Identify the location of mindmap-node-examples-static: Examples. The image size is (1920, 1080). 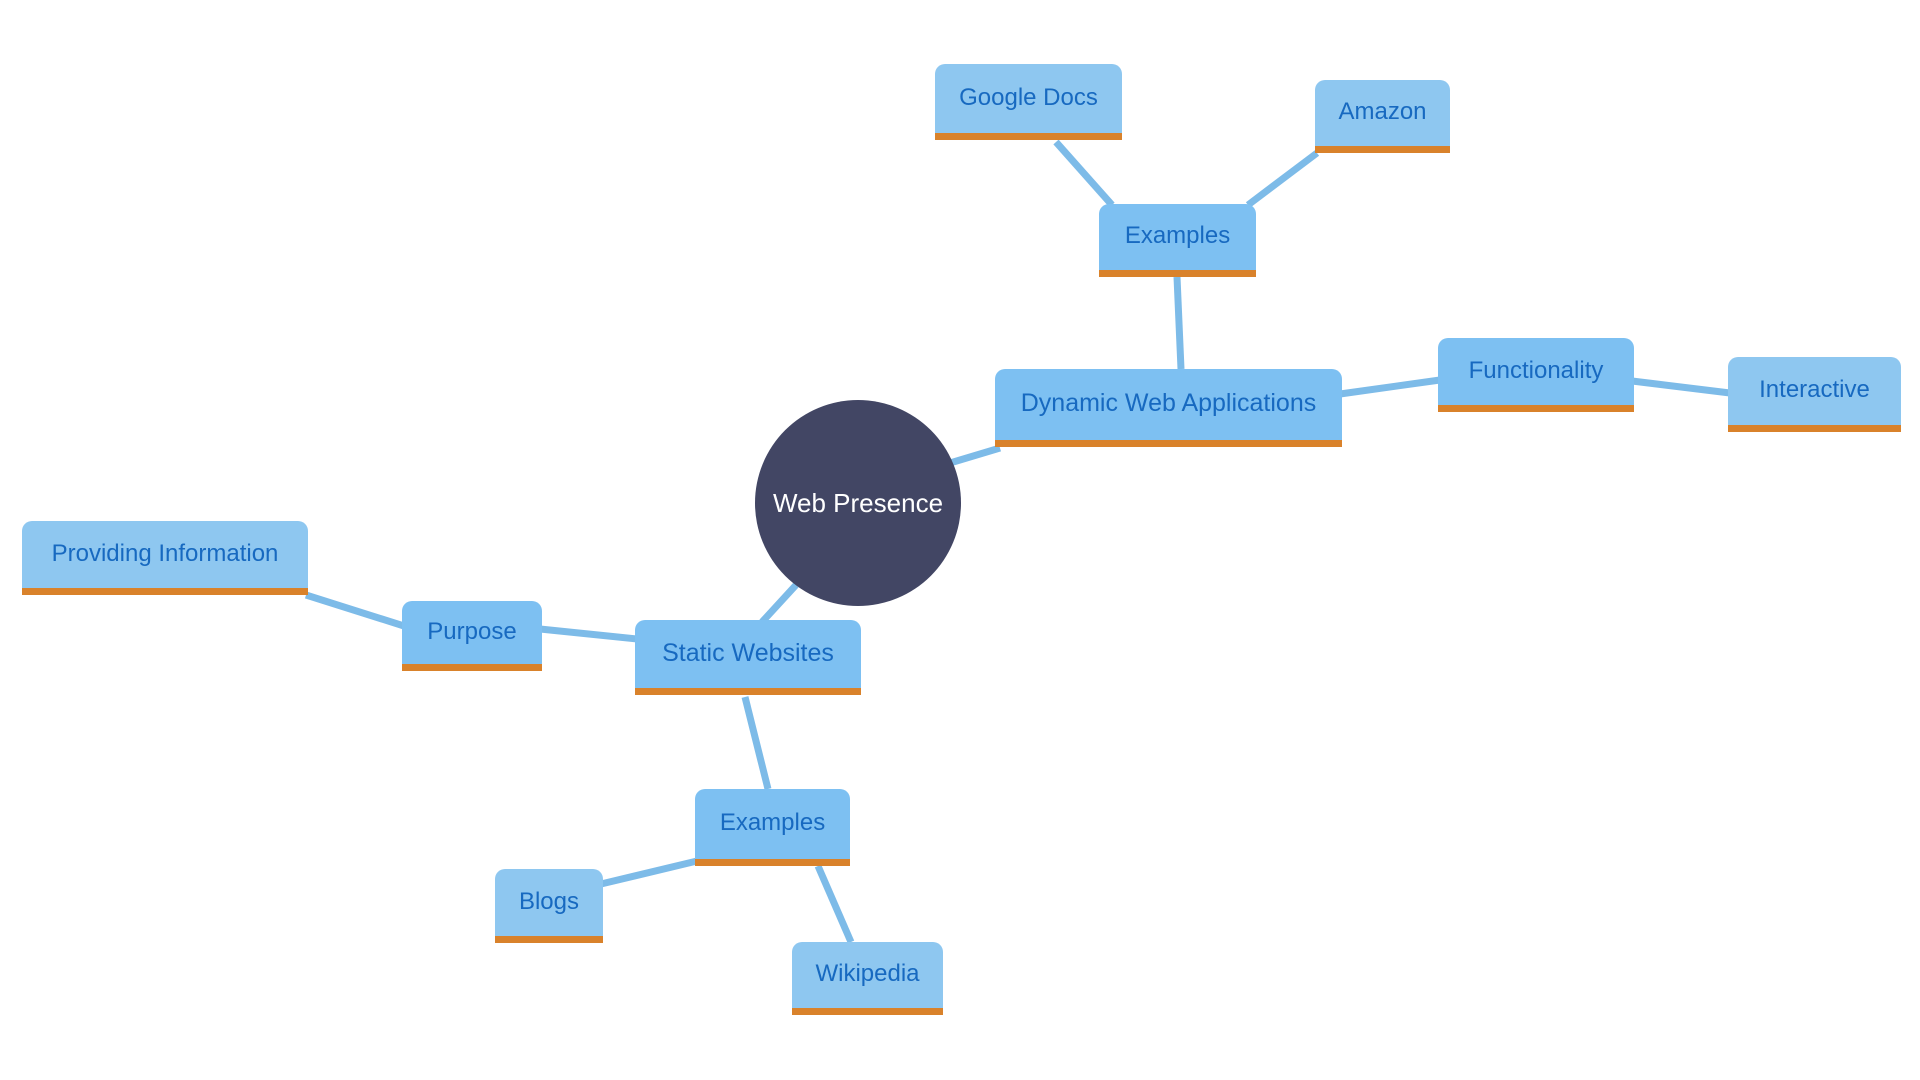
(772, 827).